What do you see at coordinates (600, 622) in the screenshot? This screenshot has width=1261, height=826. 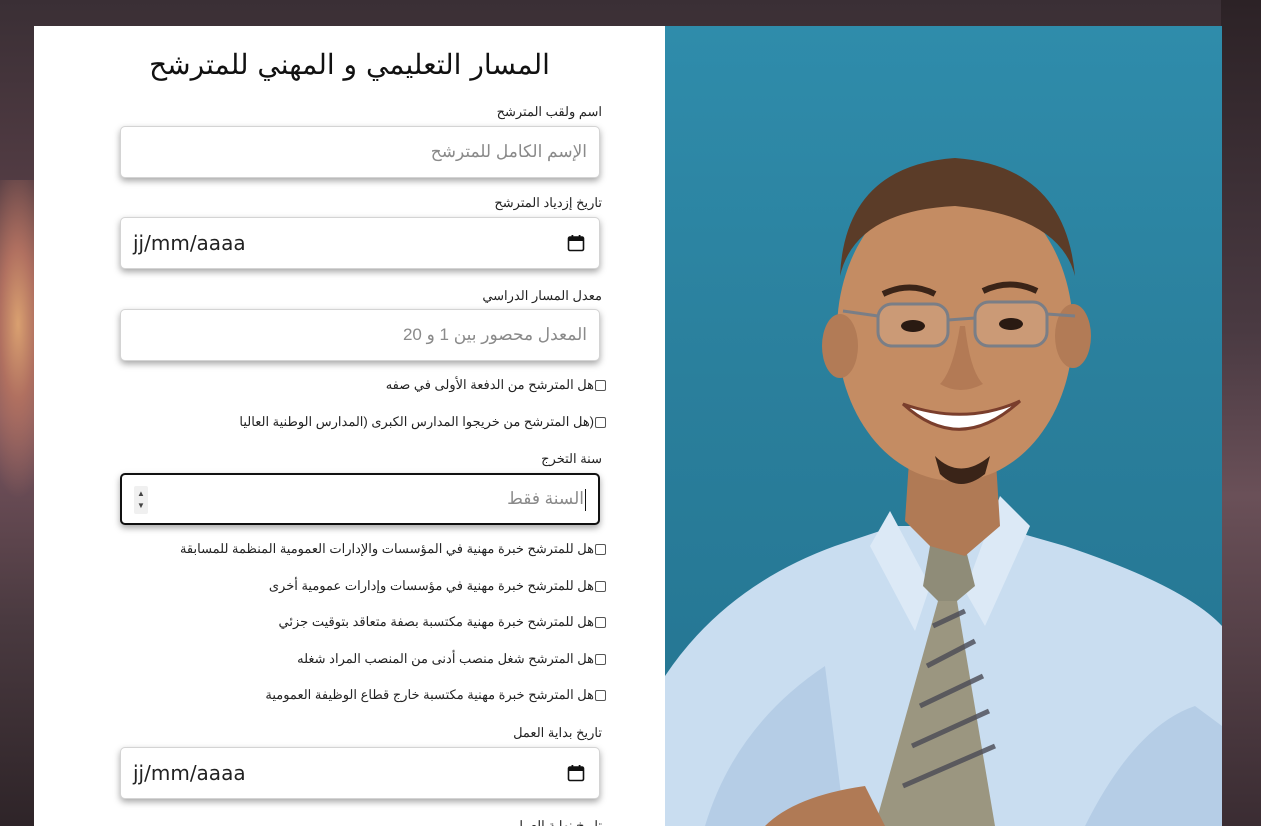 I see `exp-contract-checkbox` at bounding box center [600, 622].